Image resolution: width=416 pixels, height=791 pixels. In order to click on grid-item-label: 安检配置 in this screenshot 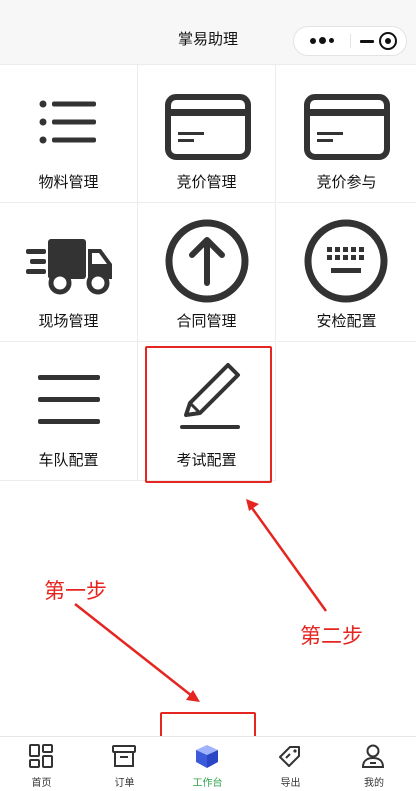, I will do `click(346, 321)`.